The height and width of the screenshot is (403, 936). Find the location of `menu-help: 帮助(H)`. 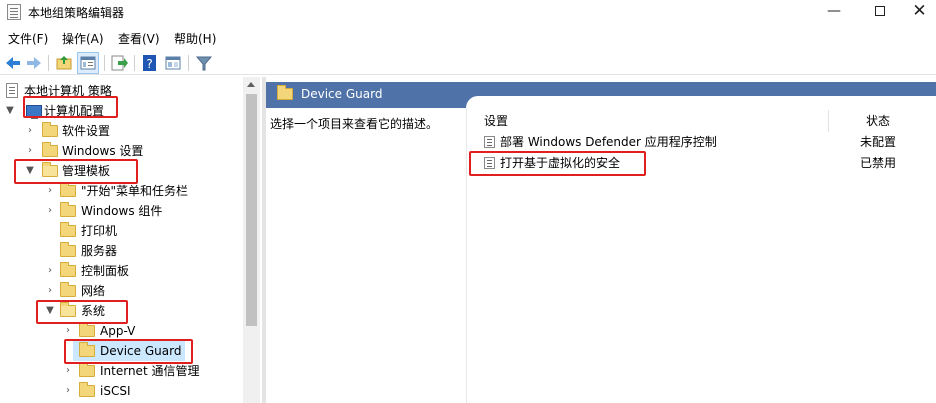

menu-help: 帮助(H) is located at coordinates (195, 38).